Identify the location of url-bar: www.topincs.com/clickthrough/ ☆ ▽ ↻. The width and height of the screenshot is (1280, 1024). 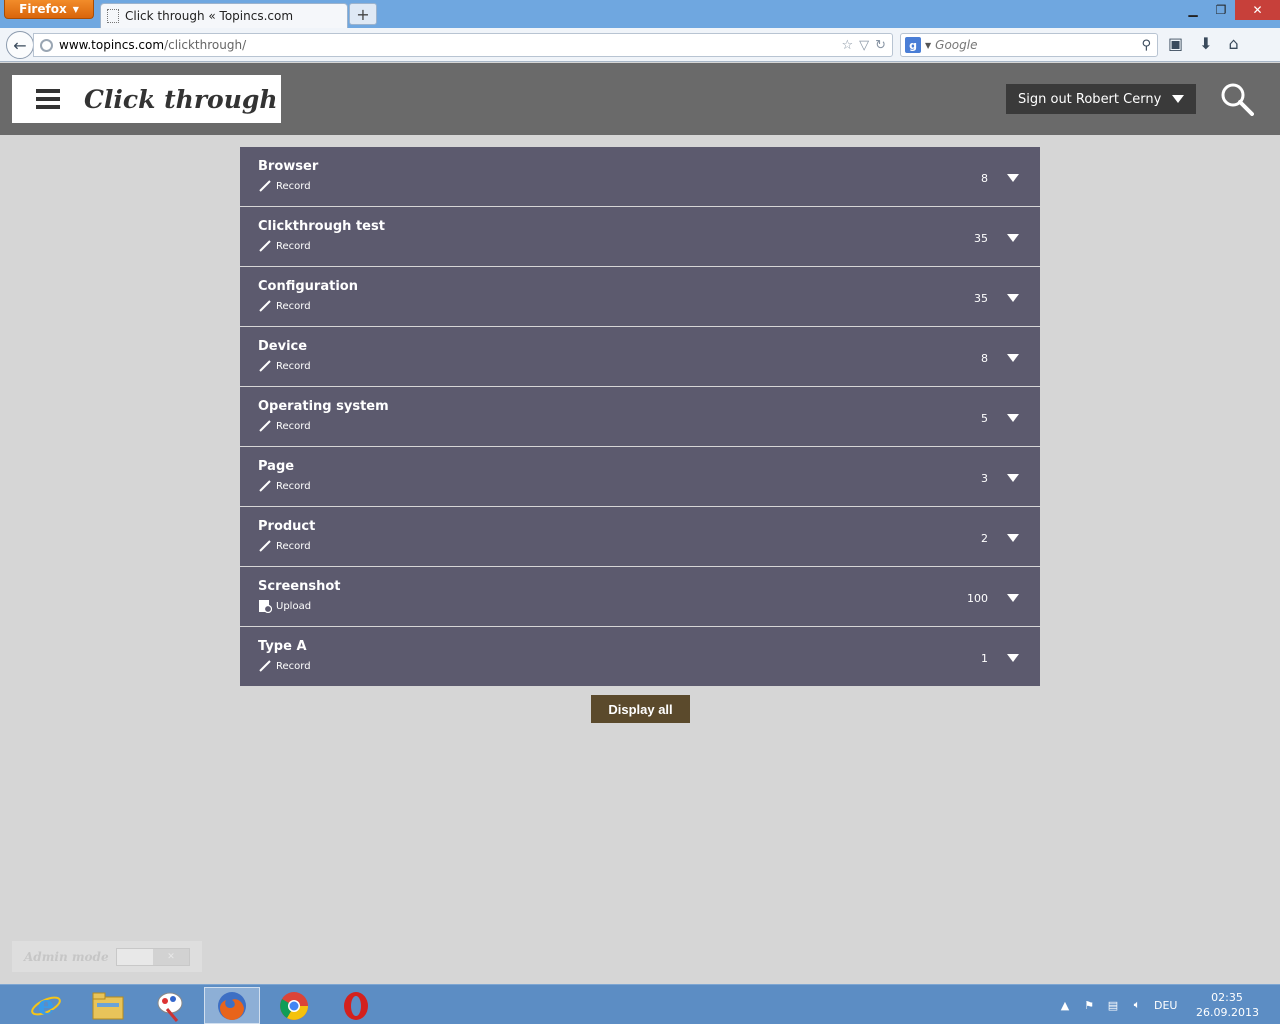
(463, 45).